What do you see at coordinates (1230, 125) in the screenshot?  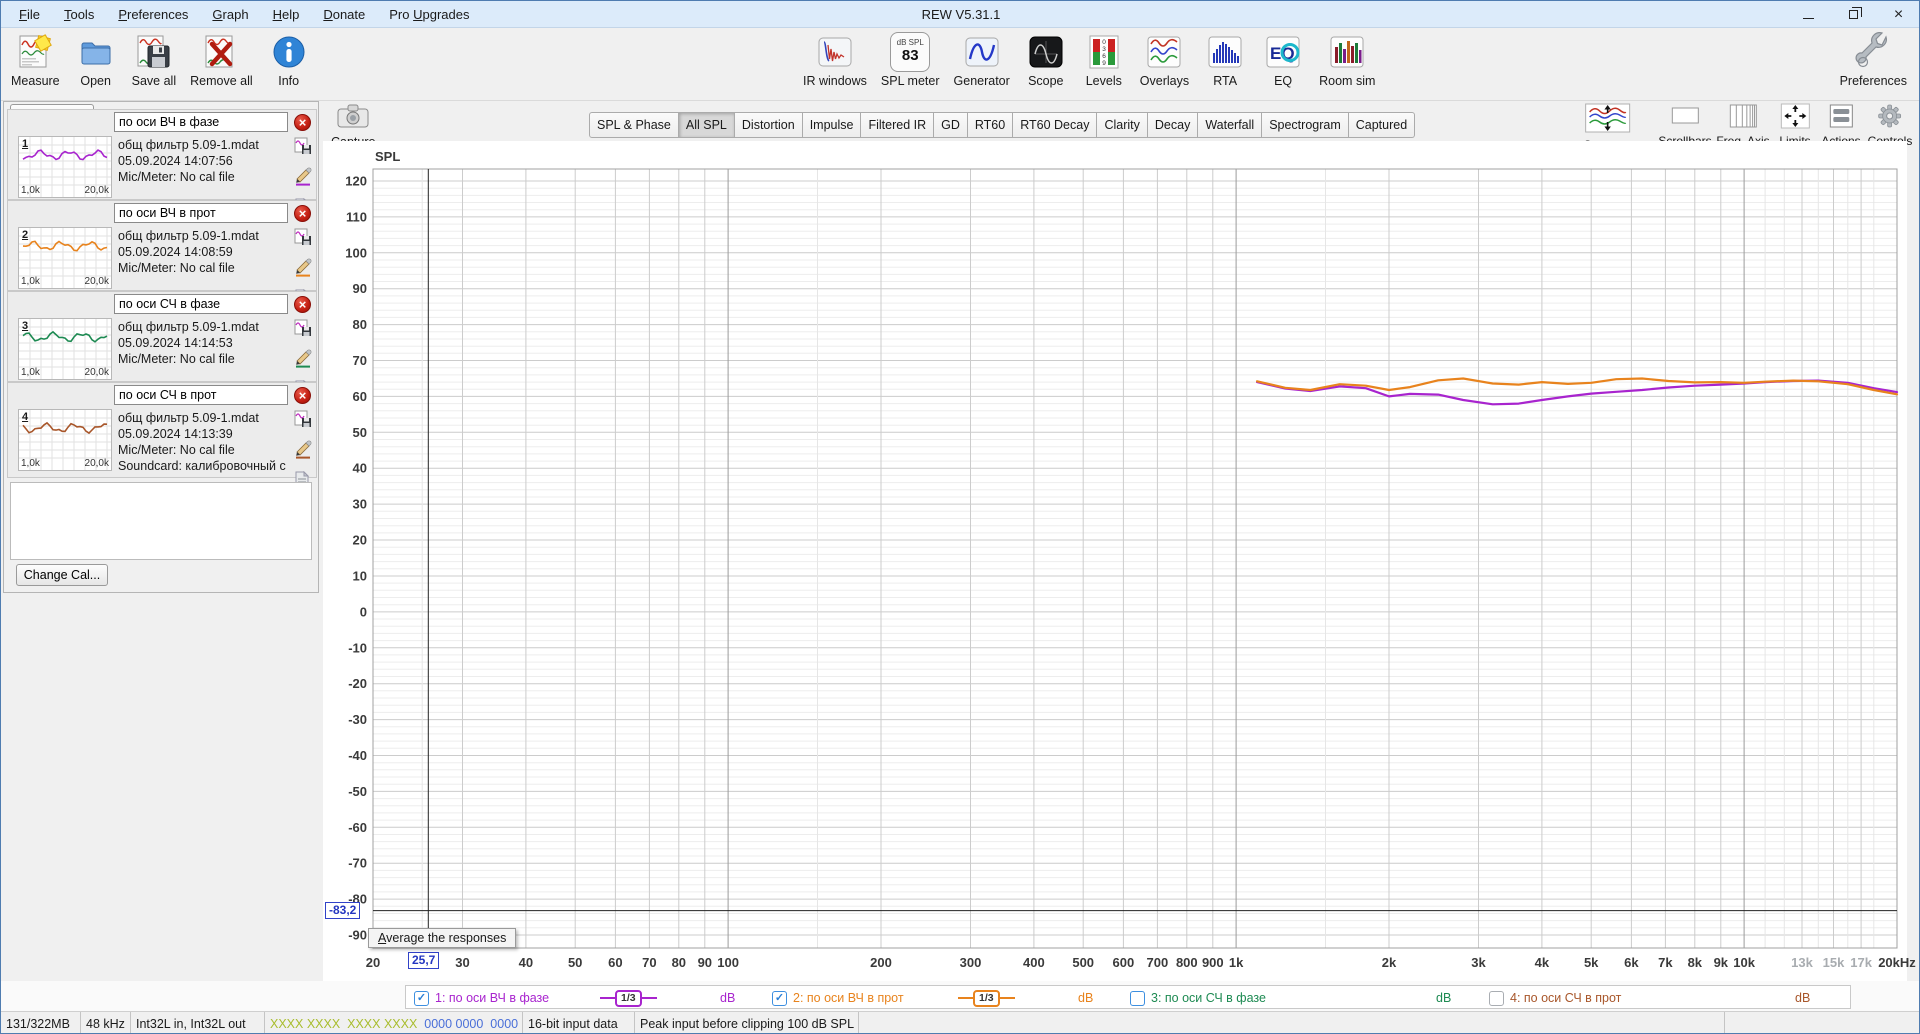 I see `tab-waterfall: Waterfall` at bounding box center [1230, 125].